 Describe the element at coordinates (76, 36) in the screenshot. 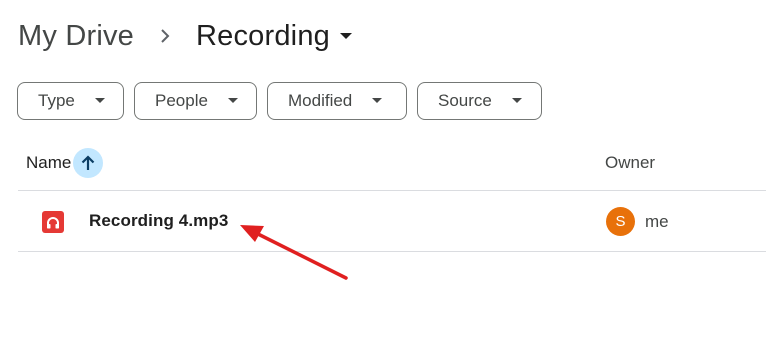

I see `breadcrumb-my-drive: My Drive` at that location.